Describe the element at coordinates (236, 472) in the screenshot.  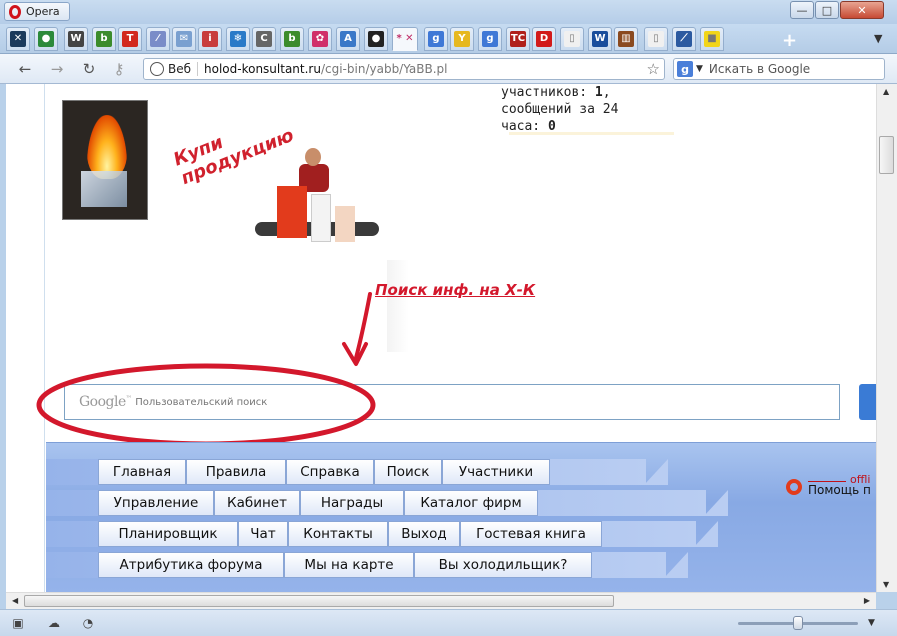
I see `menu-button: Правила` at that location.